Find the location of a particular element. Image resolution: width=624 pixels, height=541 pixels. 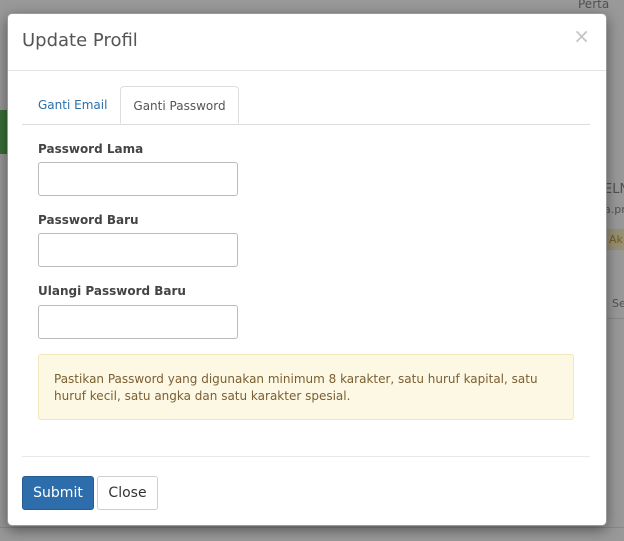

close-button: Close is located at coordinates (127, 493).